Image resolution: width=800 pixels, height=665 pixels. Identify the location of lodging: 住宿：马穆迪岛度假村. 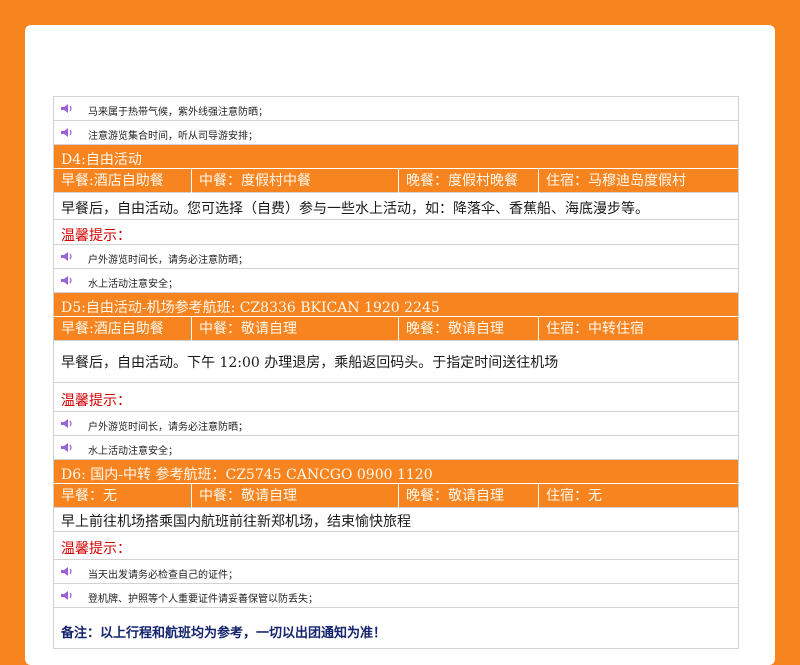
(638, 181).